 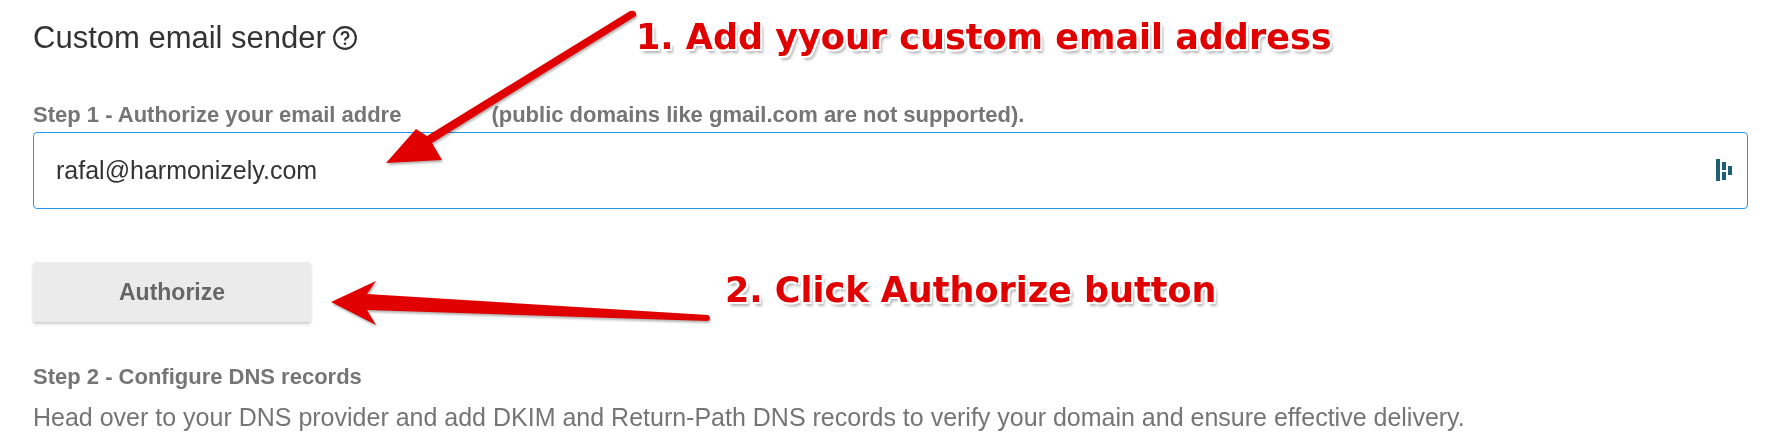 What do you see at coordinates (1724, 170) in the screenshot?
I see `bars-icon` at bounding box center [1724, 170].